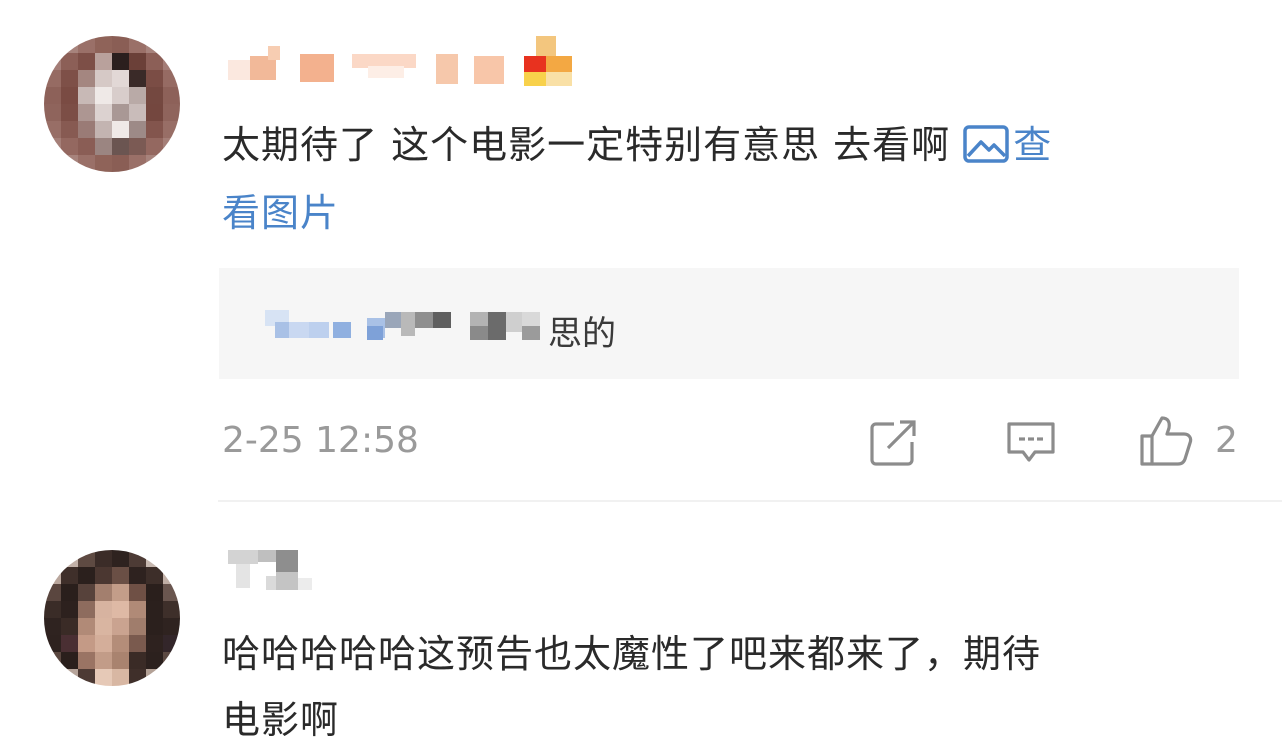  I want to click on comment-text: 太期待了 这个电影一定特别有意思 去看啊 查, so click(637, 145).